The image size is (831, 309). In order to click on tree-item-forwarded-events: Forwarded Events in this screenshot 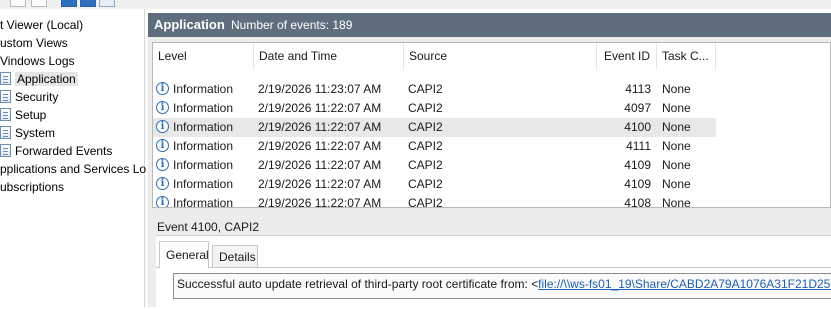, I will do `click(56, 151)`.